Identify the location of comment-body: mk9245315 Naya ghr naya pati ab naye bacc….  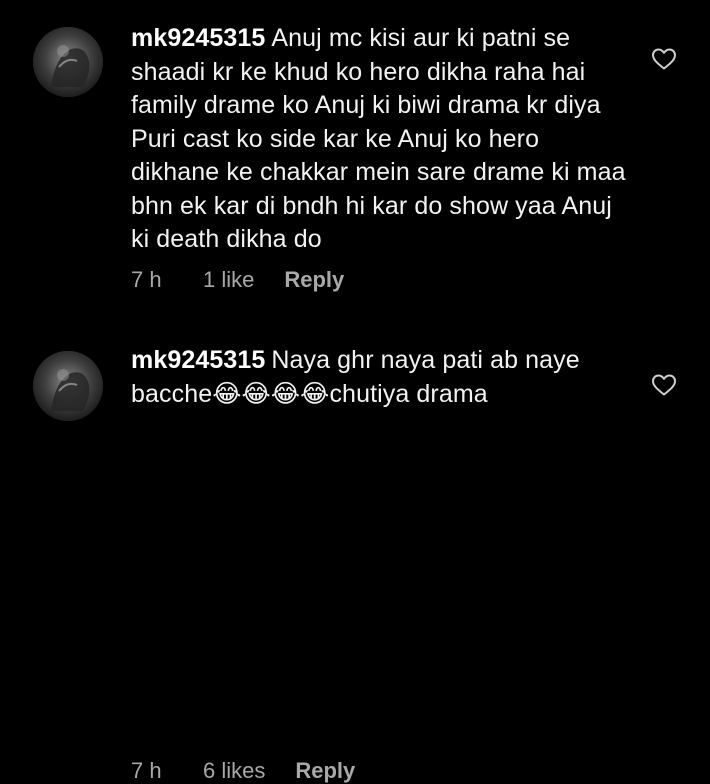
(381, 377).